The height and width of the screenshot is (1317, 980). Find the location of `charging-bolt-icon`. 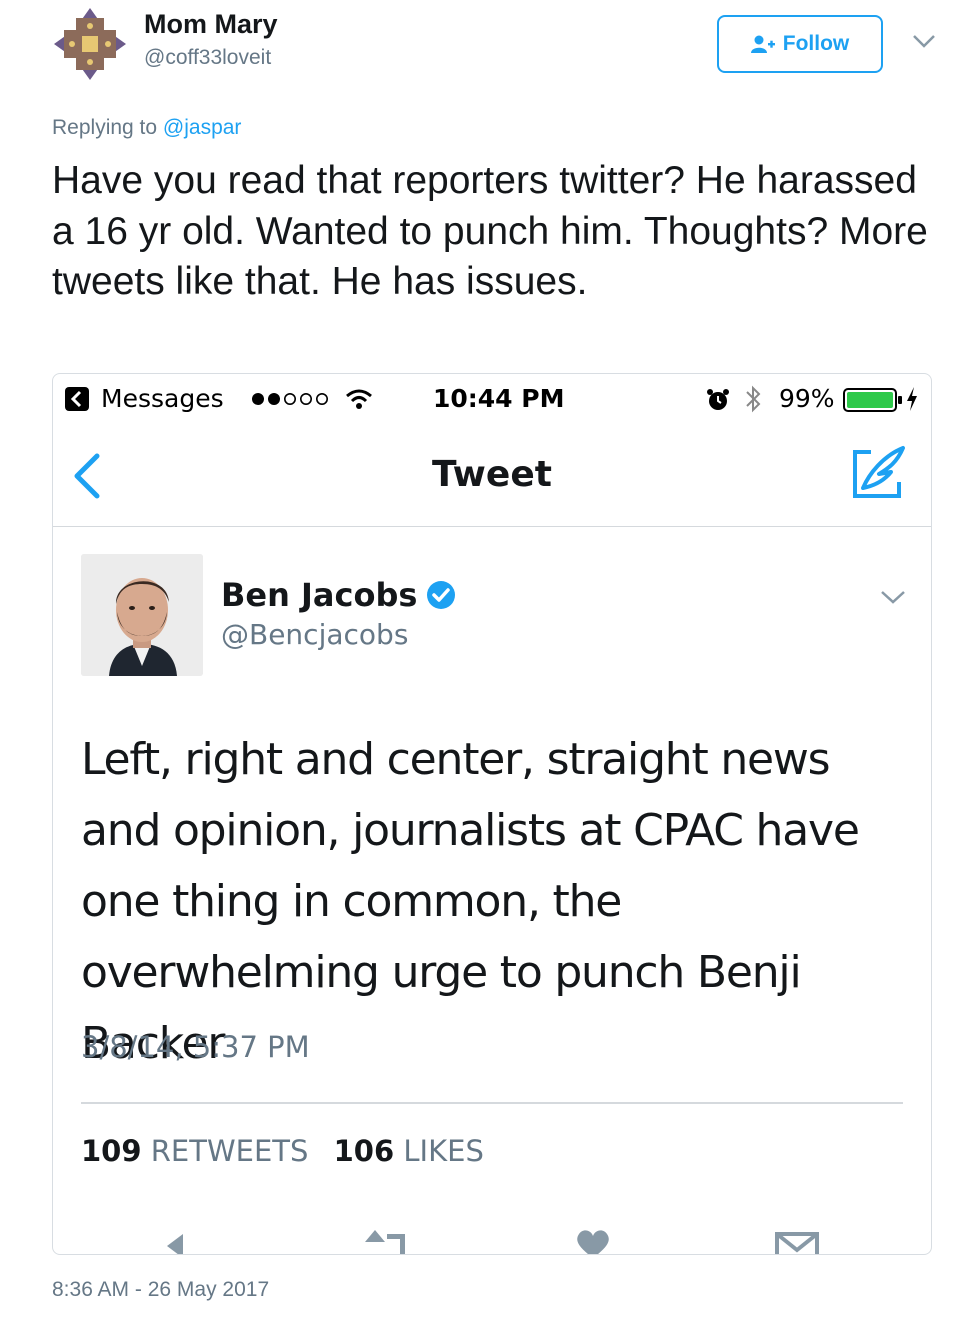

charging-bolt-icon is located at coordinates (912, 399).